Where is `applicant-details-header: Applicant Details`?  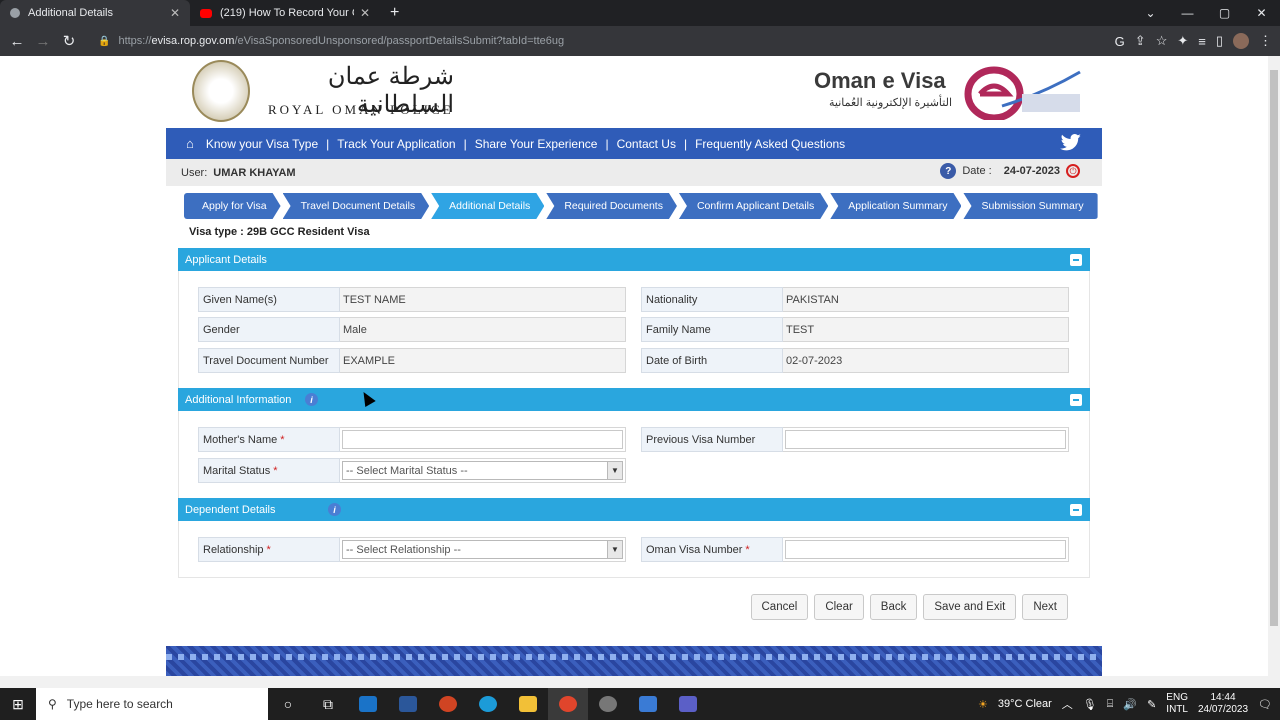
applicant-details-header: Applicant Details is located at coordinates (634, 259).